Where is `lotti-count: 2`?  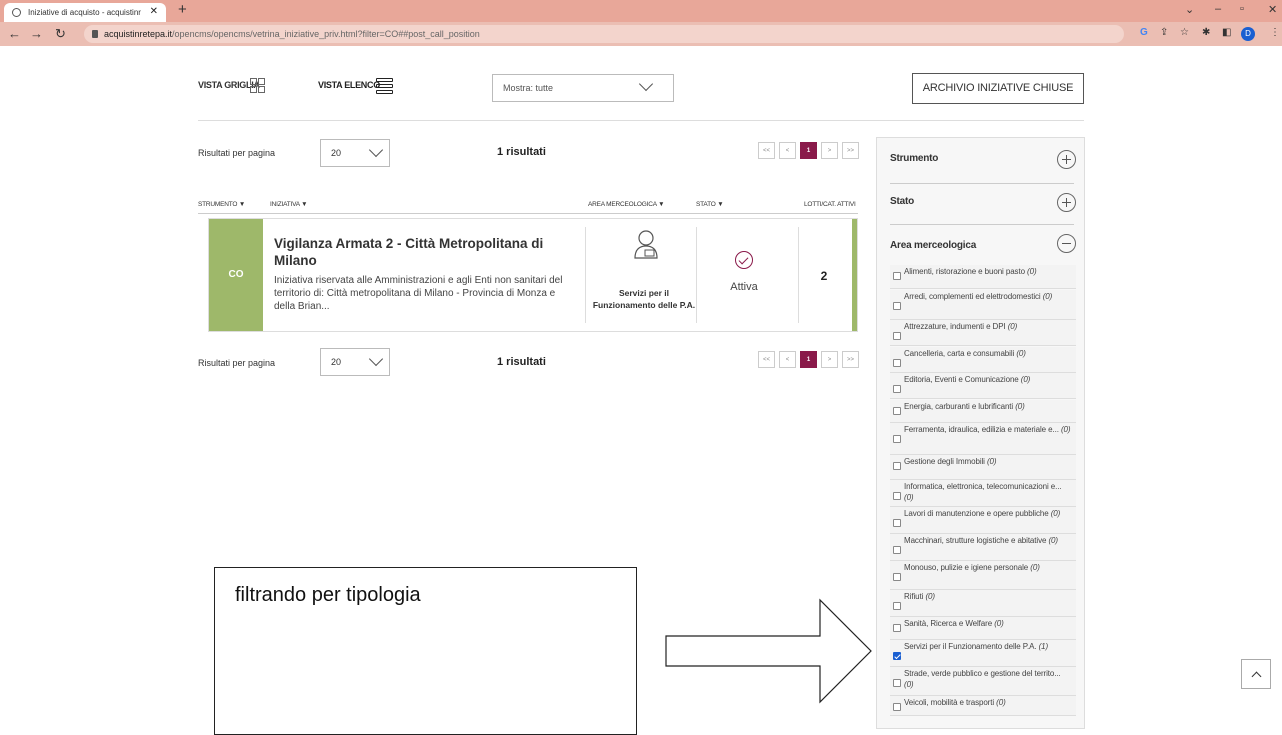 lotti-count: 2 is located at coordinates (824, 276).